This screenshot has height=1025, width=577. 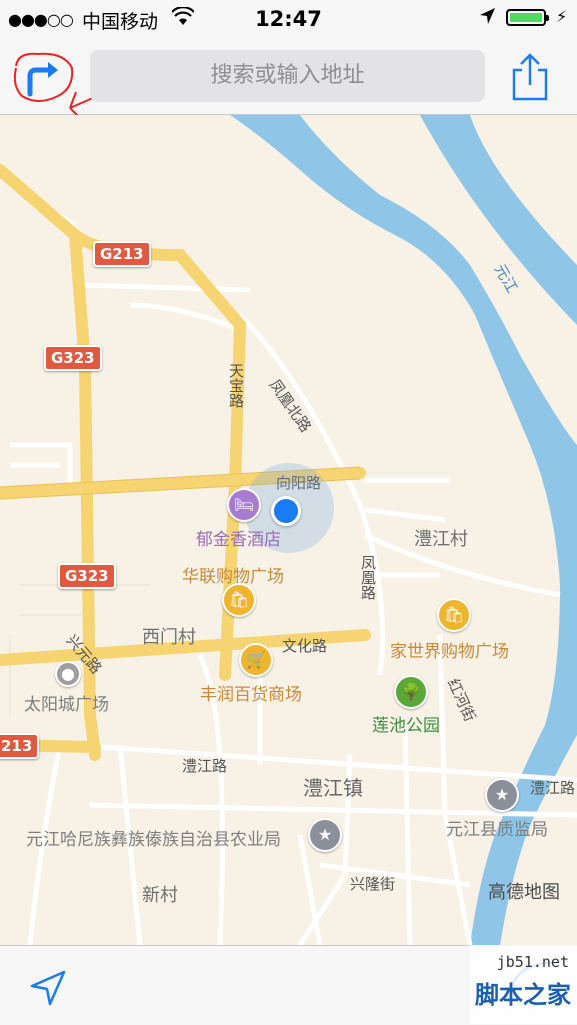 I want to click on hotel-poi: 🛏, so click(x=244, y=505).